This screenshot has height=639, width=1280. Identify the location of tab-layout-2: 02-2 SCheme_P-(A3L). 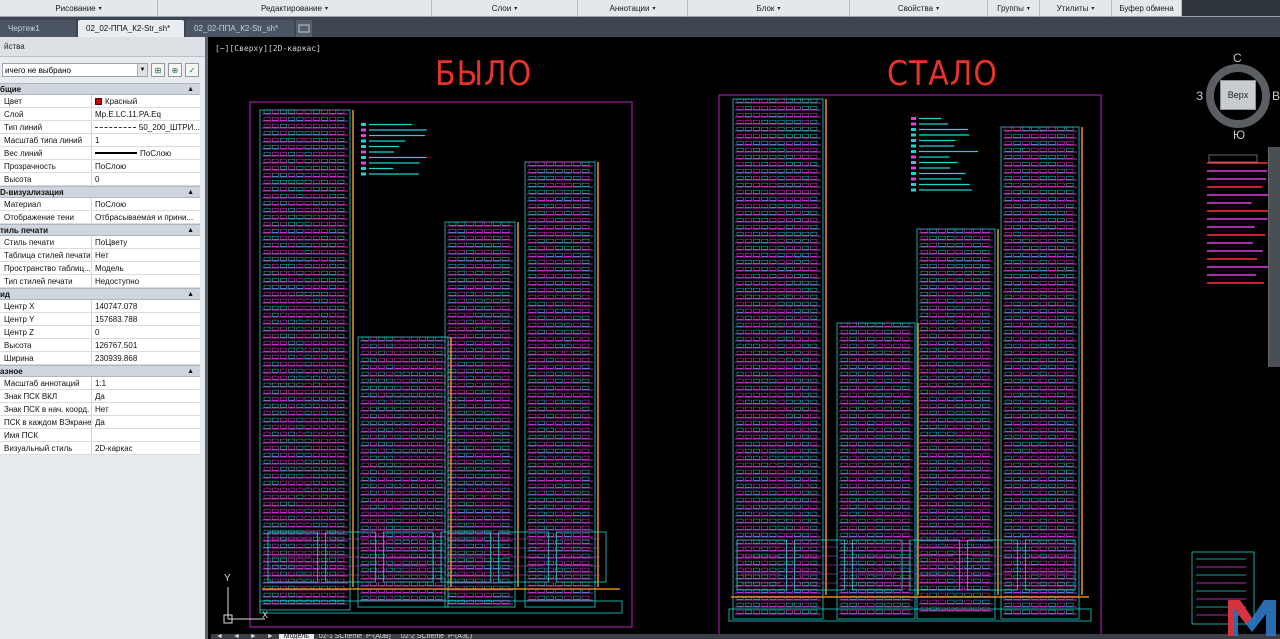
(436, 636).